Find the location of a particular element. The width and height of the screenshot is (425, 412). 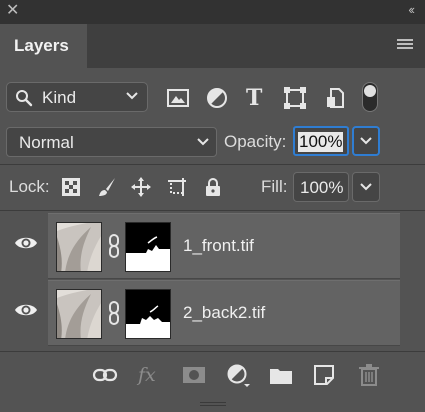

lock-image-pixels-icon is located at coordinates (107, 187).